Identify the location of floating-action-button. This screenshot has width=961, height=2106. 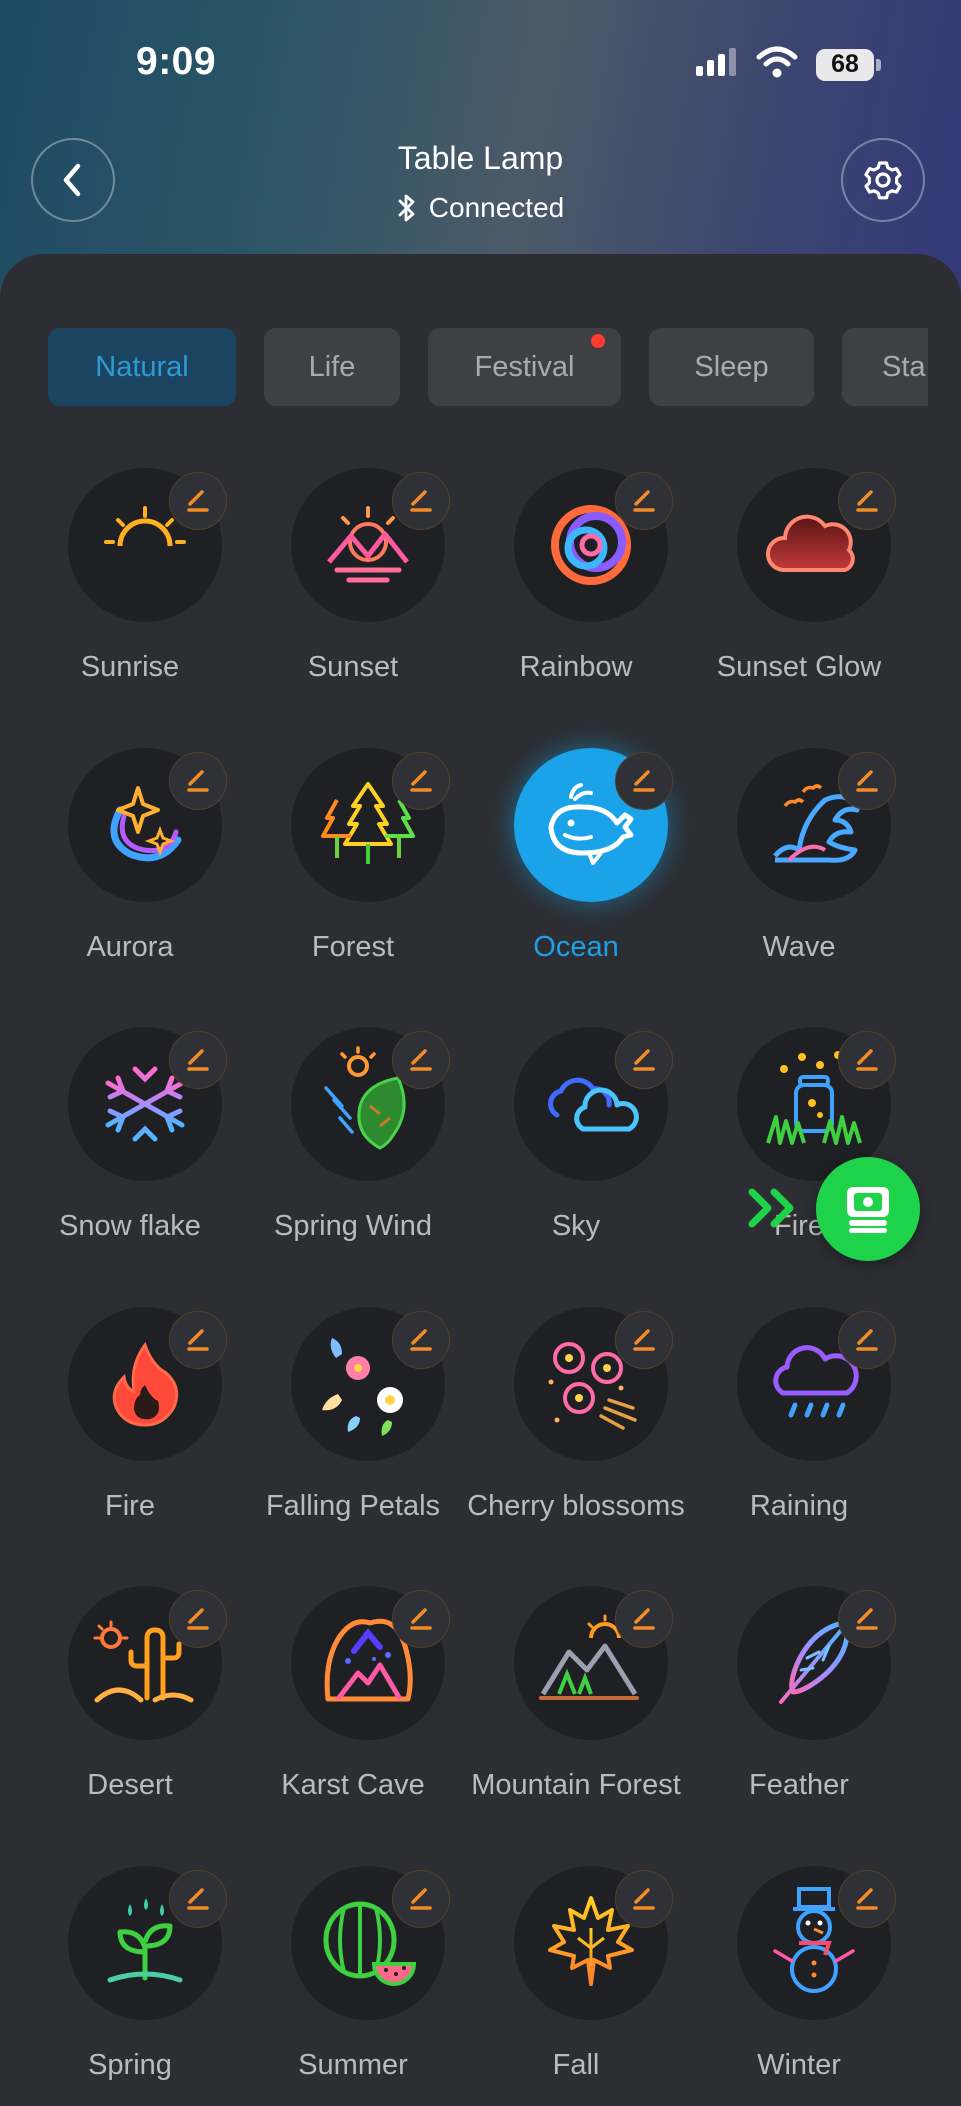
(868, 1209).